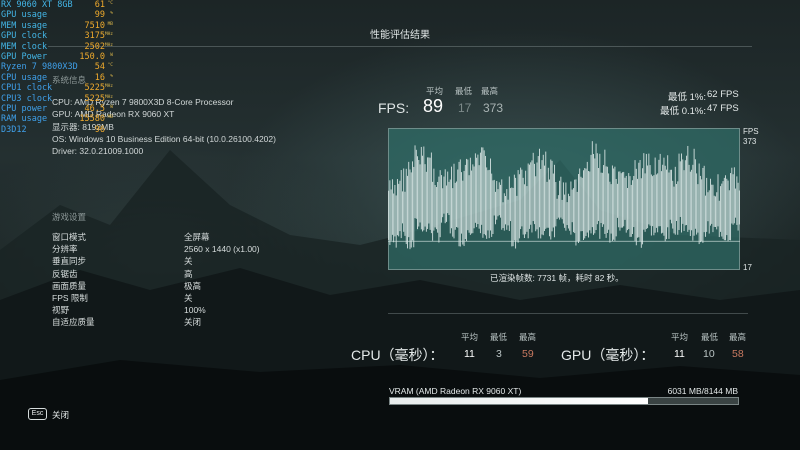  I want to click on osd-value: 16, so click(99, 77).